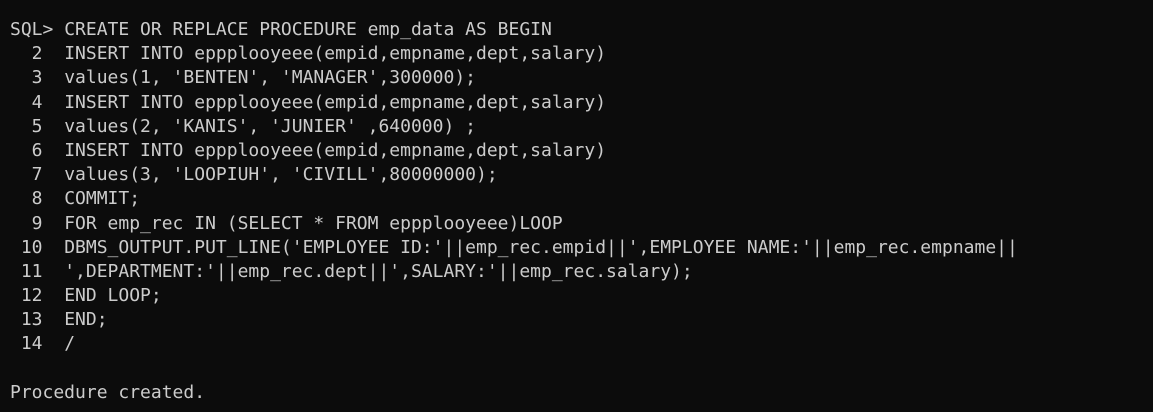 The height and width of the screenshot is (412, 1153). I want to click on code-line-row: 8 COMMIT;, so click(581, 199).